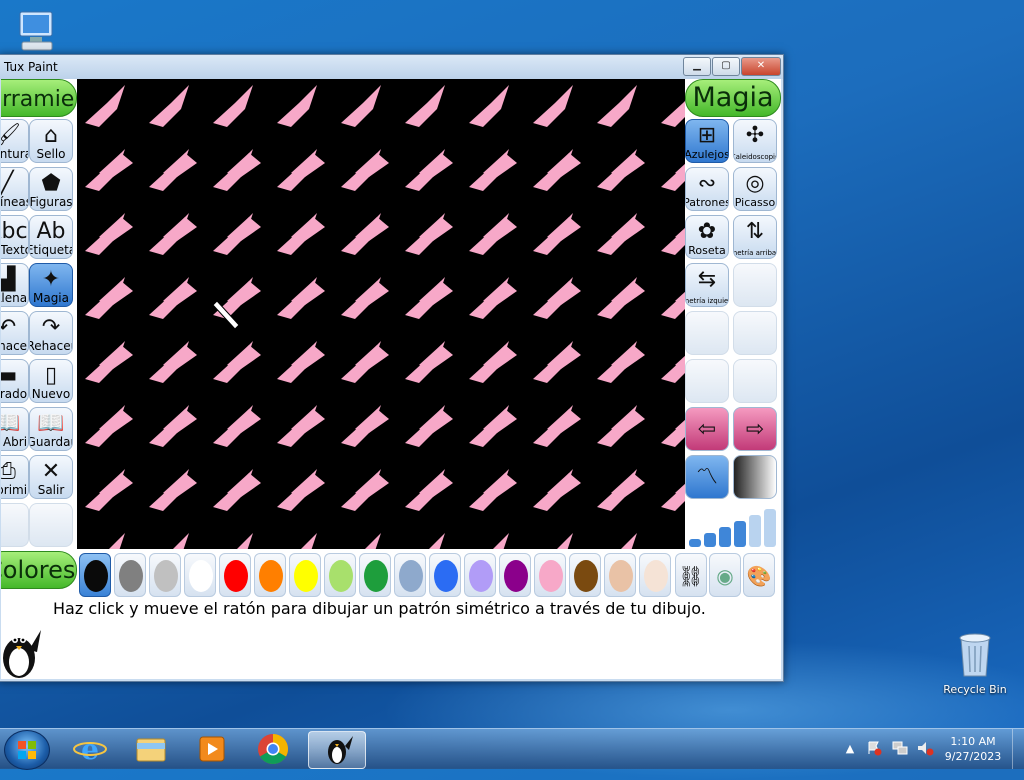 The height and width of the screenshot is (780, 1024). What do you see at coordinates (755, 429) in the screenshot?
I see `magic-next-button: ⇨` at bounding box center [755, 429].